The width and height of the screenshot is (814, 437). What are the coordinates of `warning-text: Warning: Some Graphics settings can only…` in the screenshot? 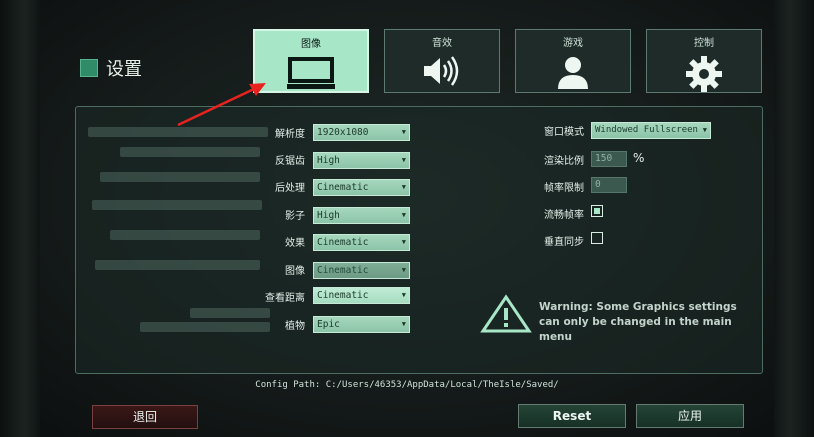 It's located at (638, 322).